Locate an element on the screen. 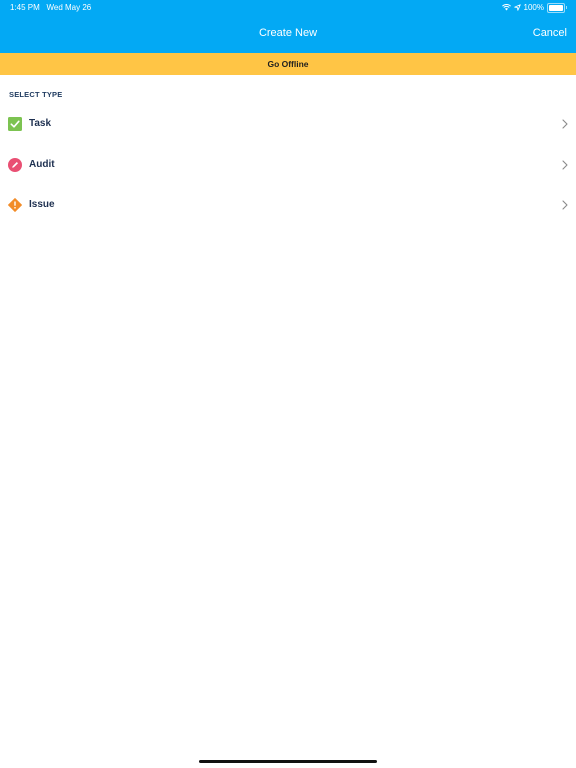  status-time: 1:45 PM Wed May 26 is located at coordinates (50, 8).